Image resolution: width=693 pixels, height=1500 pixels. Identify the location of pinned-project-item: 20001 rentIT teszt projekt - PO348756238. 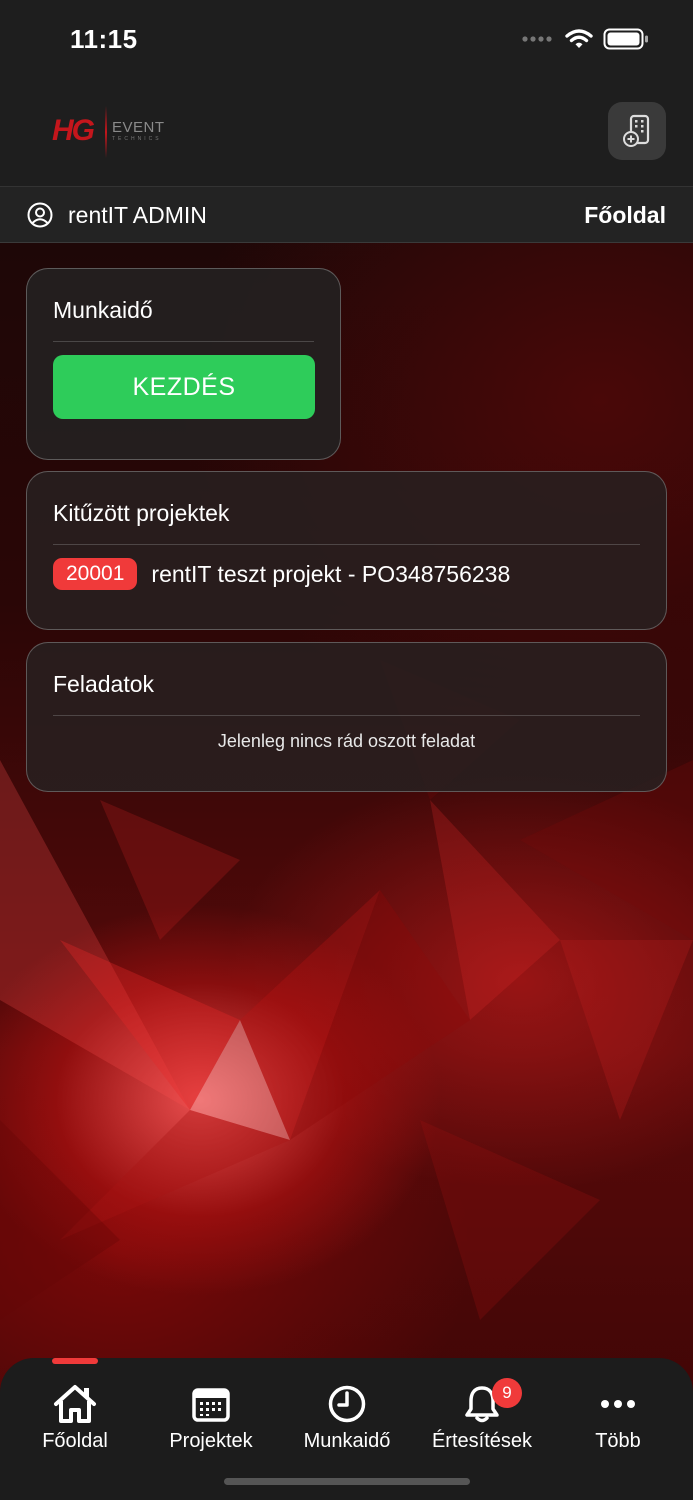
(281, 574).